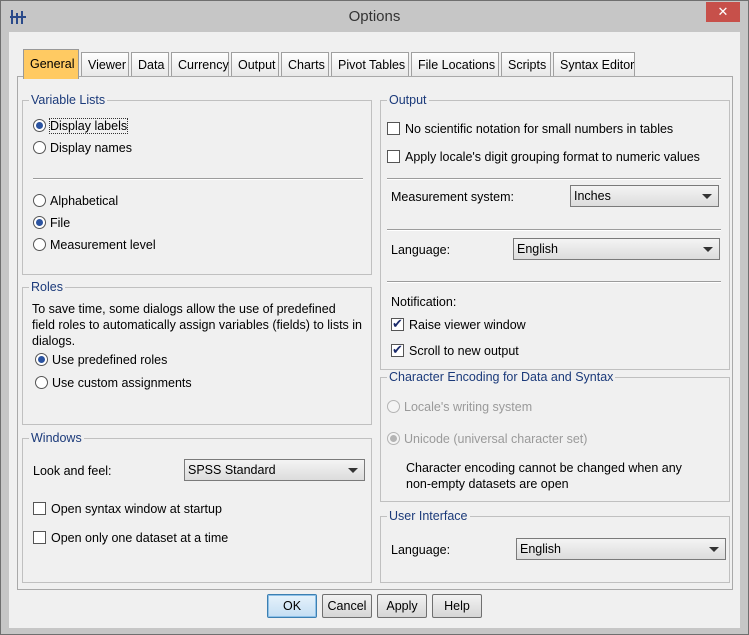 The image size is (749, 635). Describe the element at coordinates (455, 350) in the screenshot. I see `scroll-to-new-output-option: Scroll to new output` at that location.